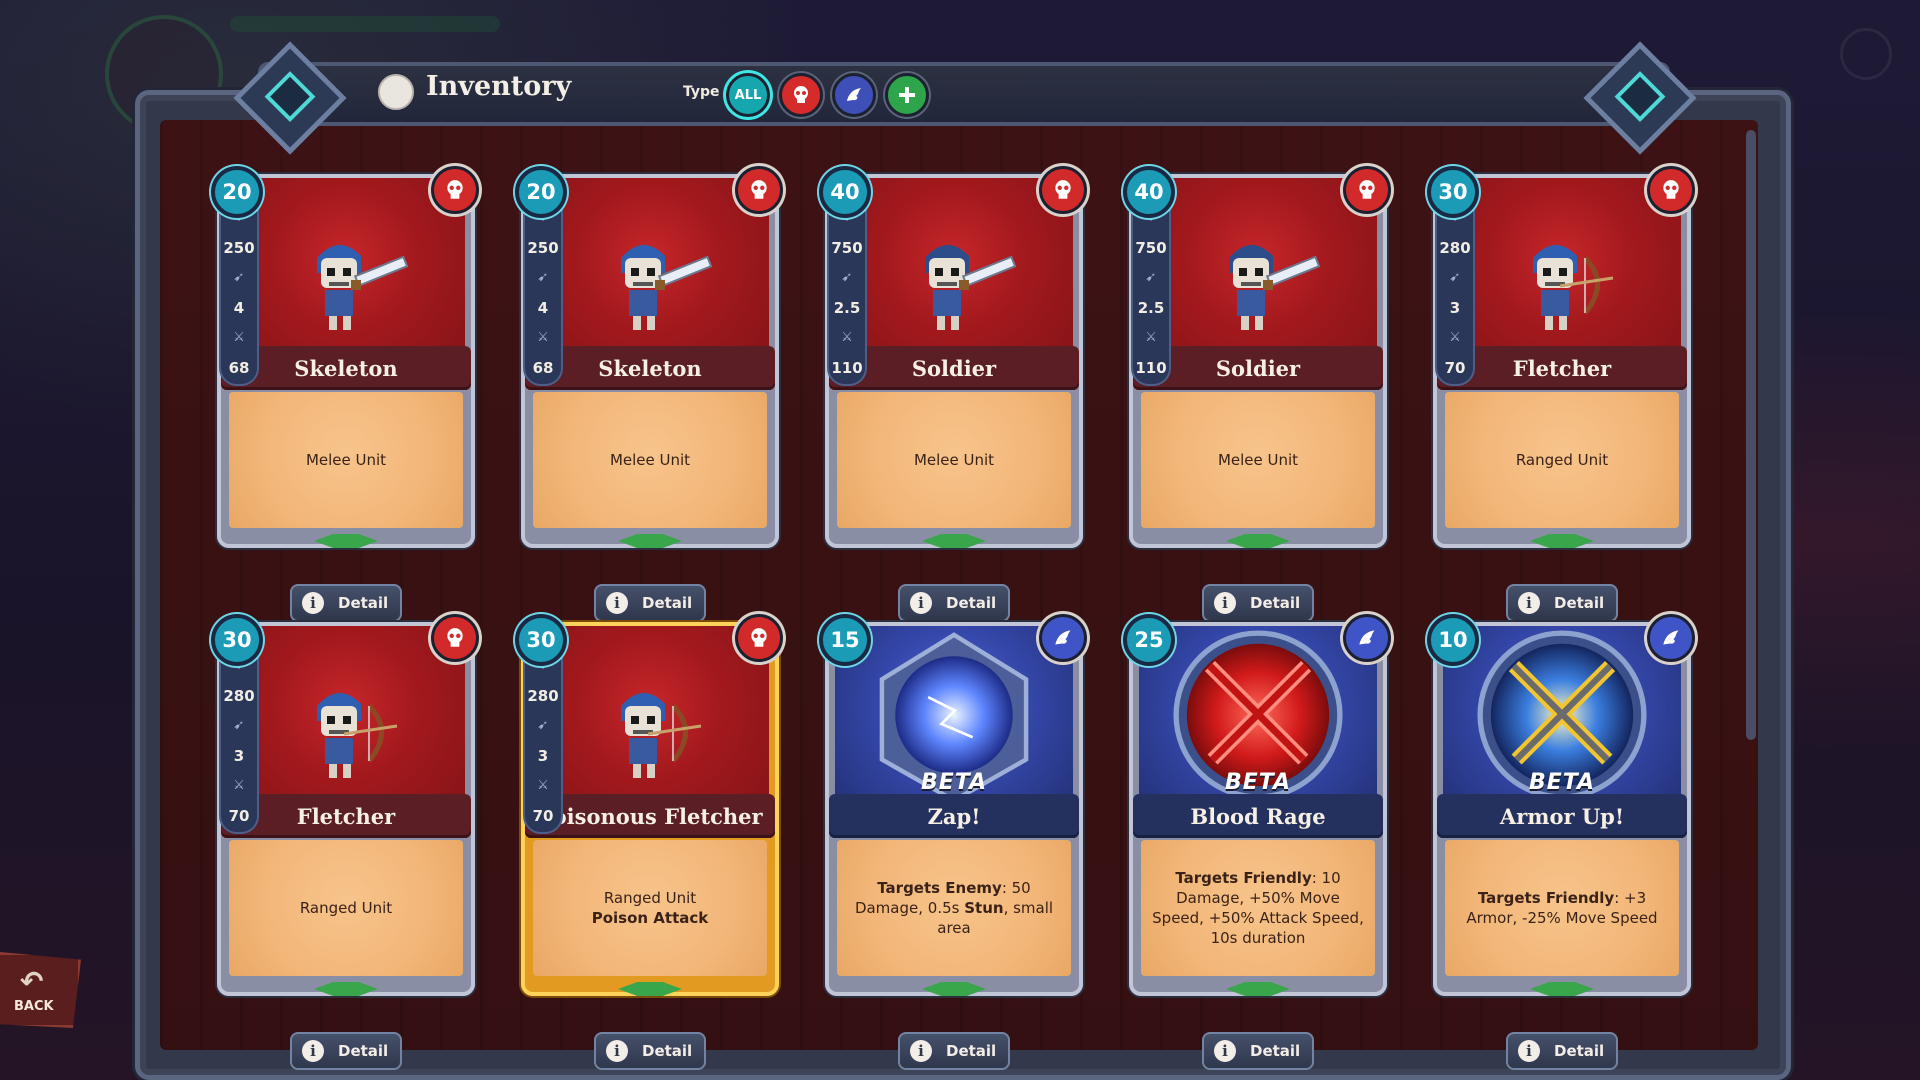 The image size is (1920, 1080). I want to click on card-name: Armor Up!, so click(1562, 816).